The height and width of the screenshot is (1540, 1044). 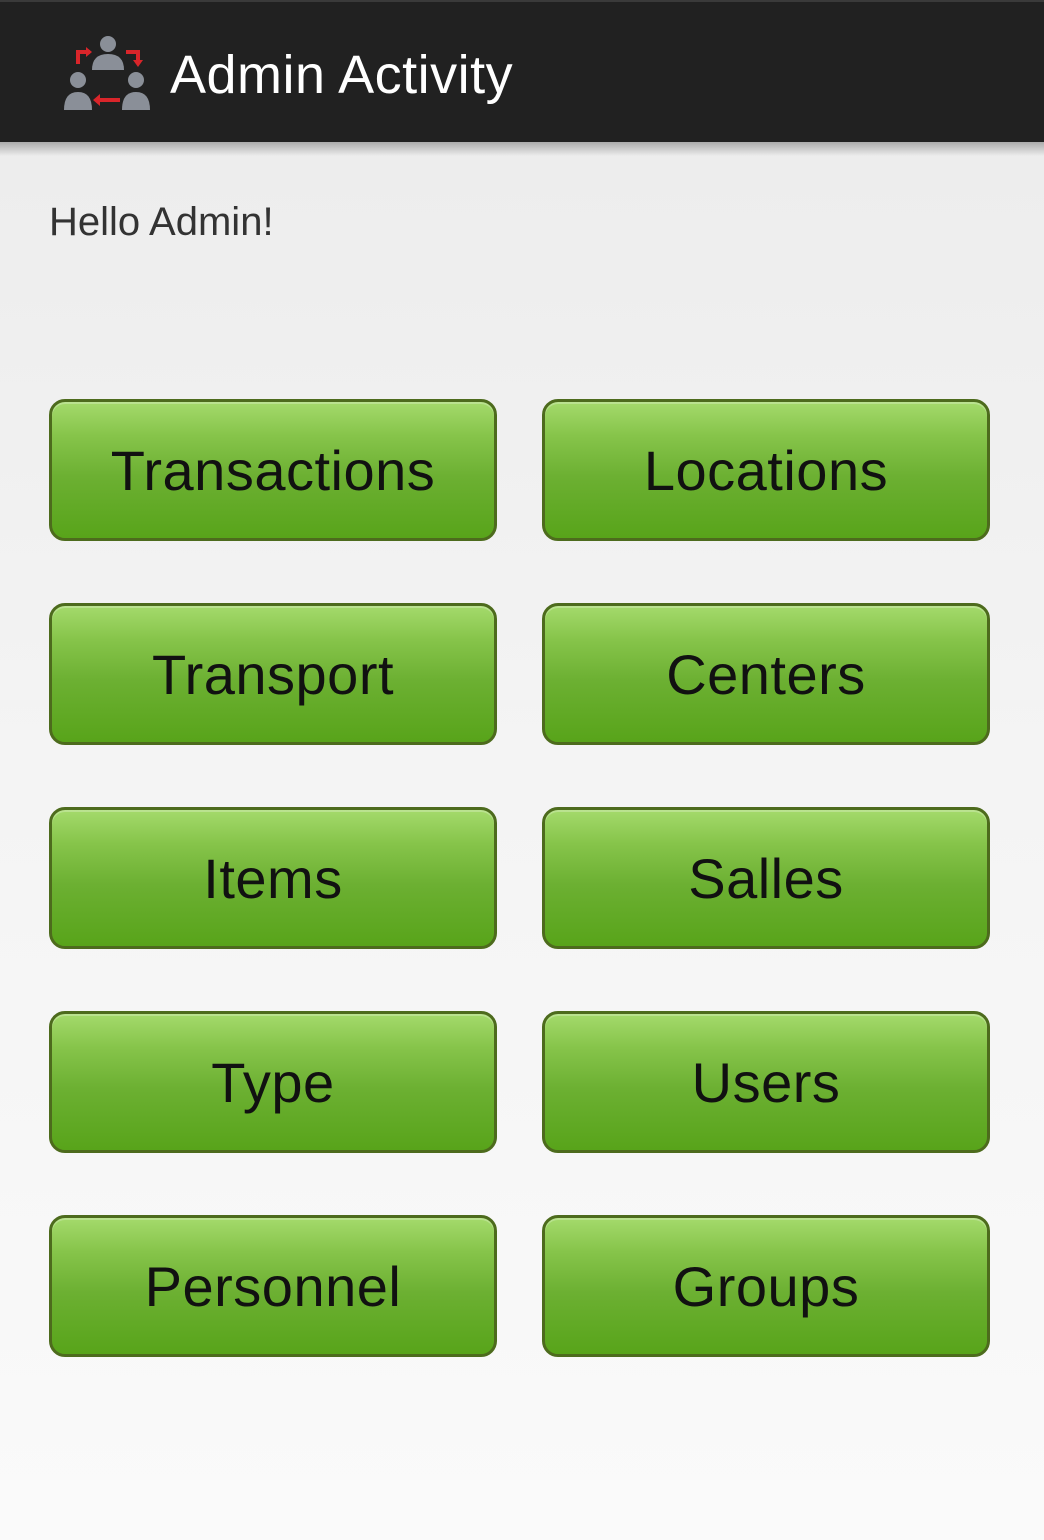 What do you see at coordinates (161, 222) in the screenshot?
I see `greeting-text: Hello Admin!` at bounding box center [161, 222].